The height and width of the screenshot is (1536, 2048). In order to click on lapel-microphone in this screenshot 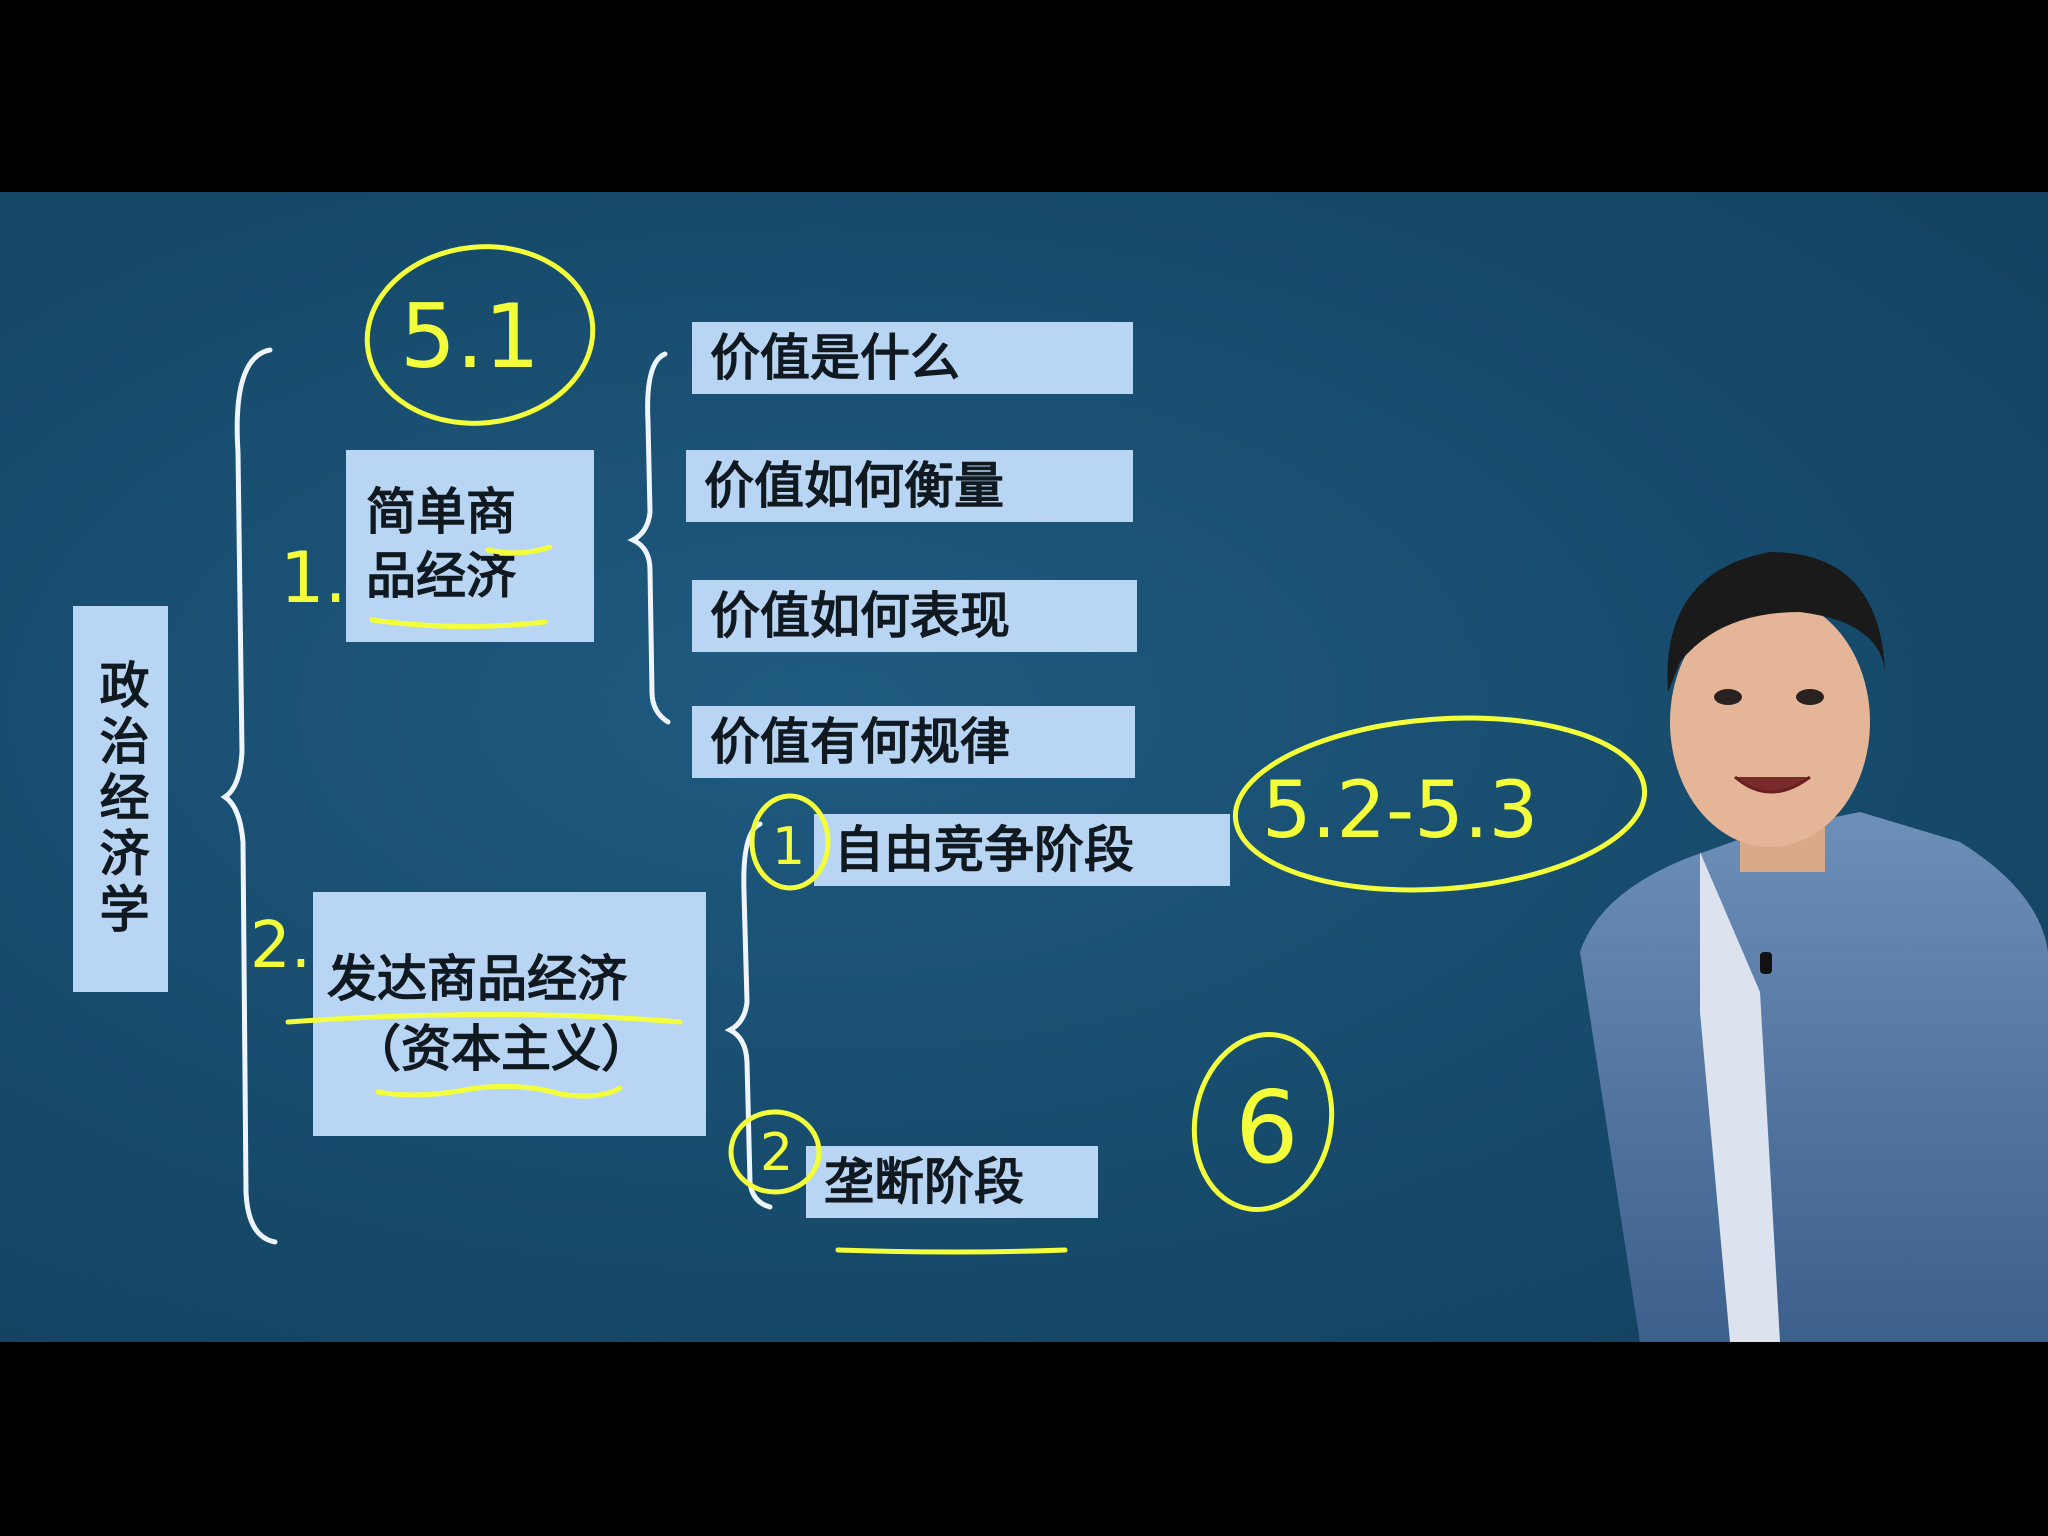, I will do `click(1766, 963)`.